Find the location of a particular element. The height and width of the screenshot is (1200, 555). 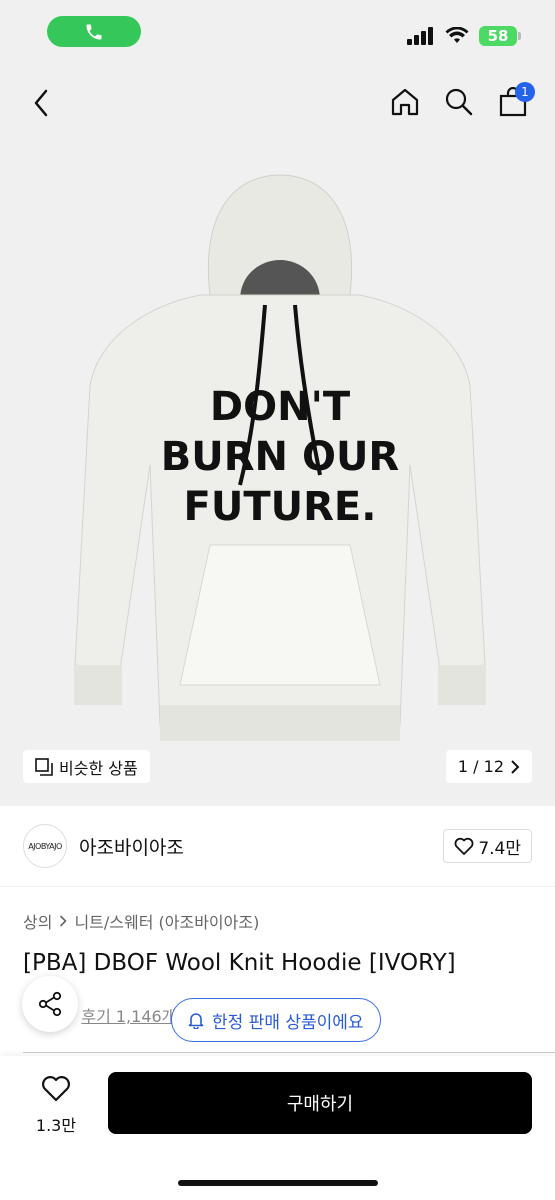

home-indicator is located at coordinates (278, 1183).